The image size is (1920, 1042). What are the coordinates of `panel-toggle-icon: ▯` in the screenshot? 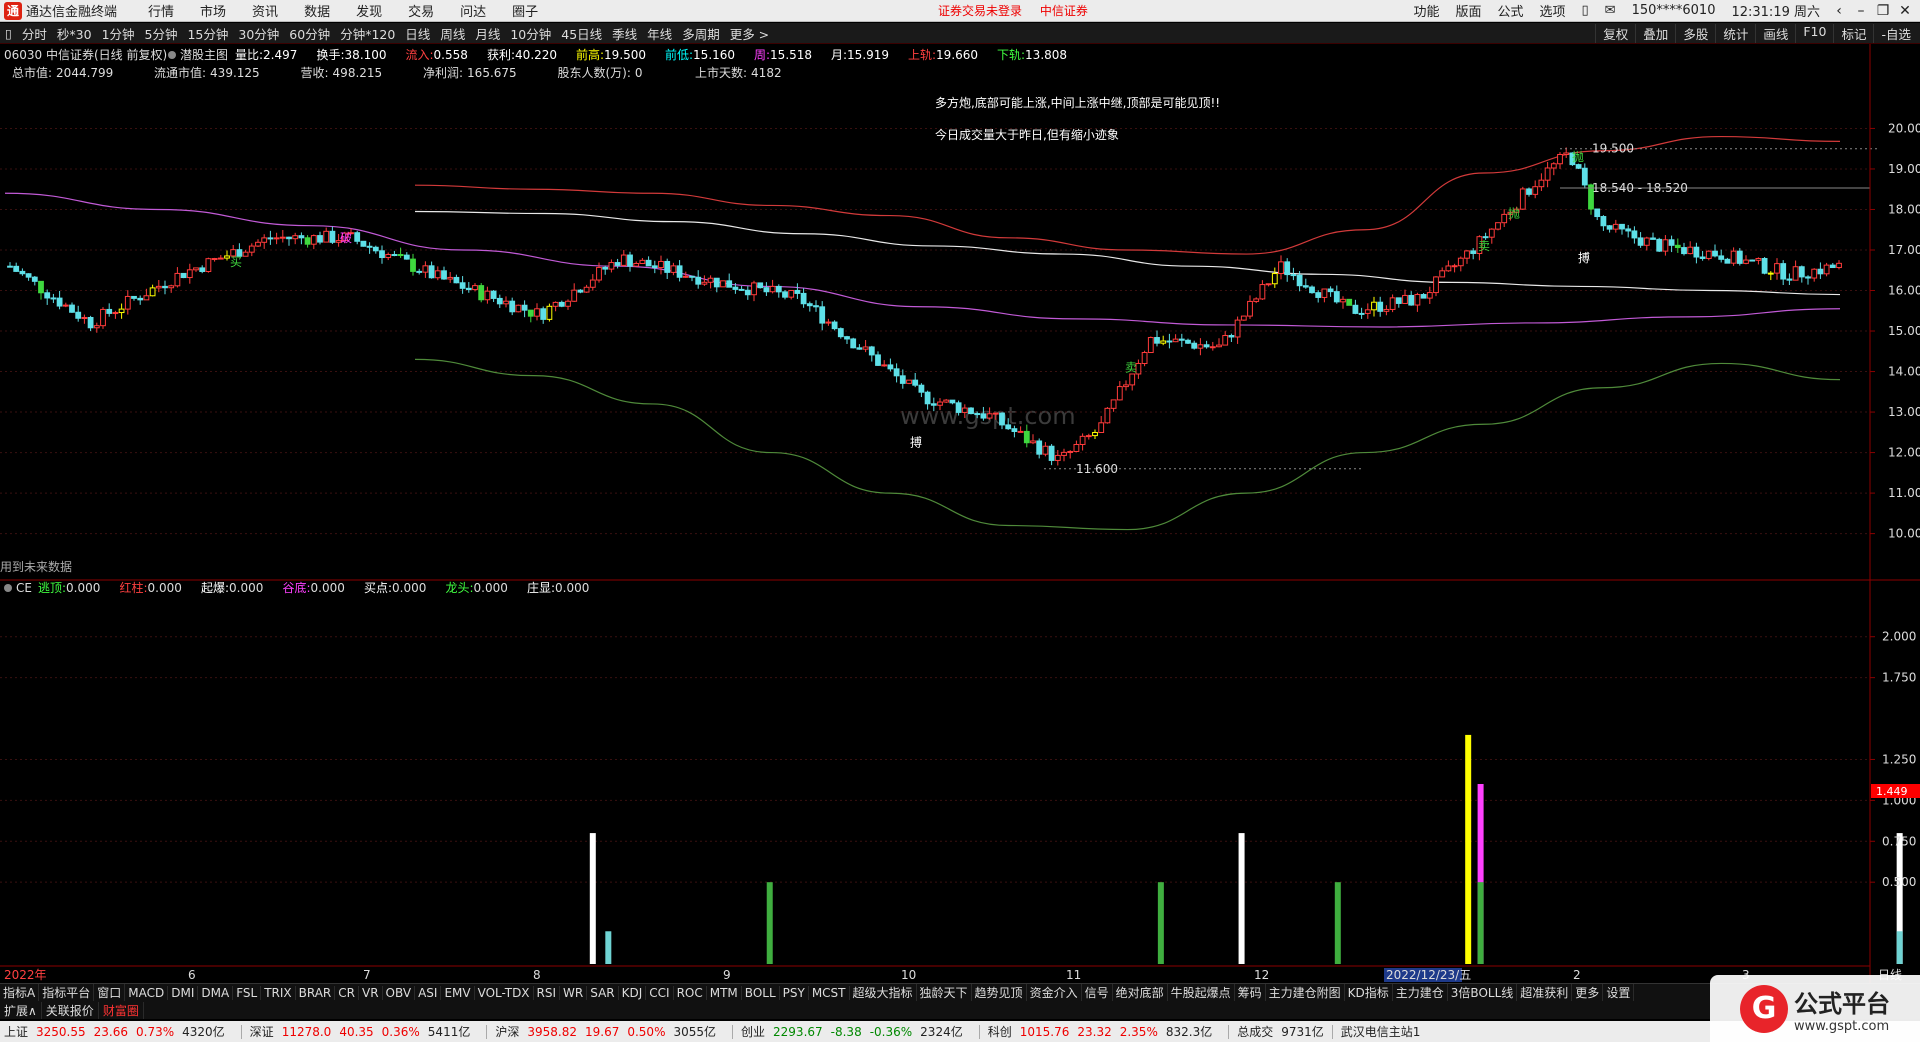 It's located at (8, 33).